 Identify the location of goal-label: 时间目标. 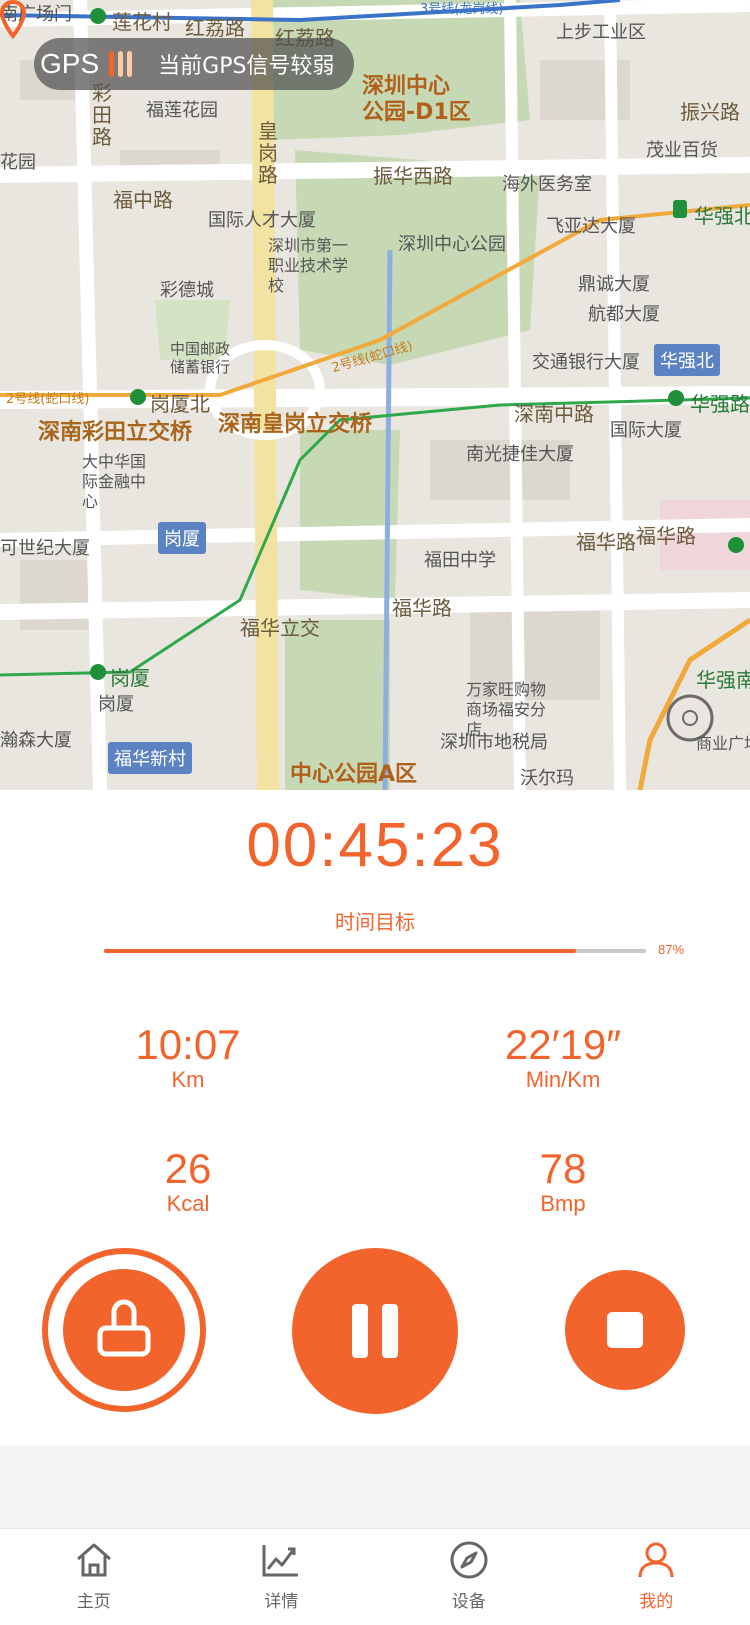
(375, 920).